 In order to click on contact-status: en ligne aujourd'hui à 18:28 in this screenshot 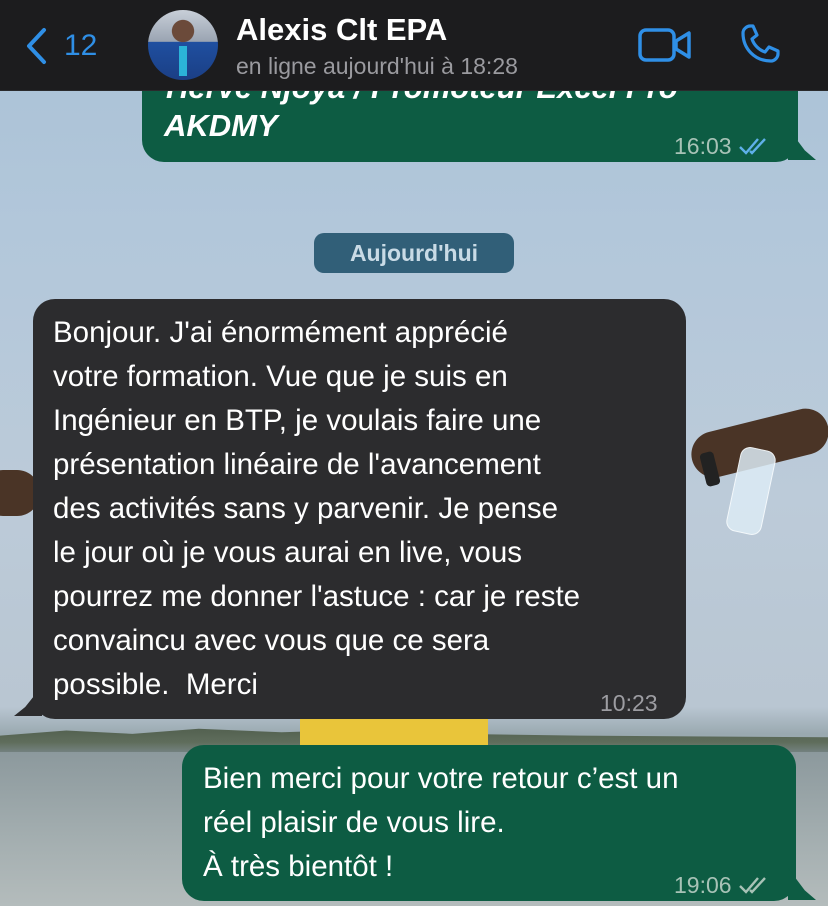, I will do `click(377, 66)`.